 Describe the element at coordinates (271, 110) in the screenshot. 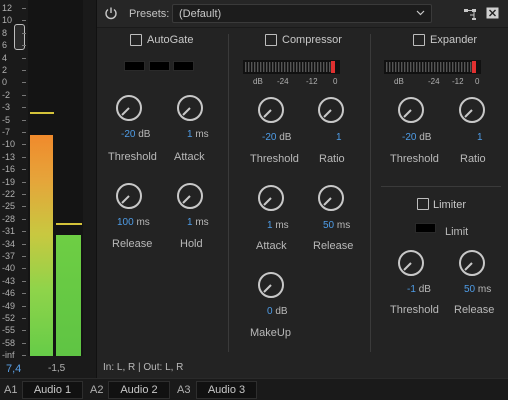

I see `compressor-threshold-knob` at that location.